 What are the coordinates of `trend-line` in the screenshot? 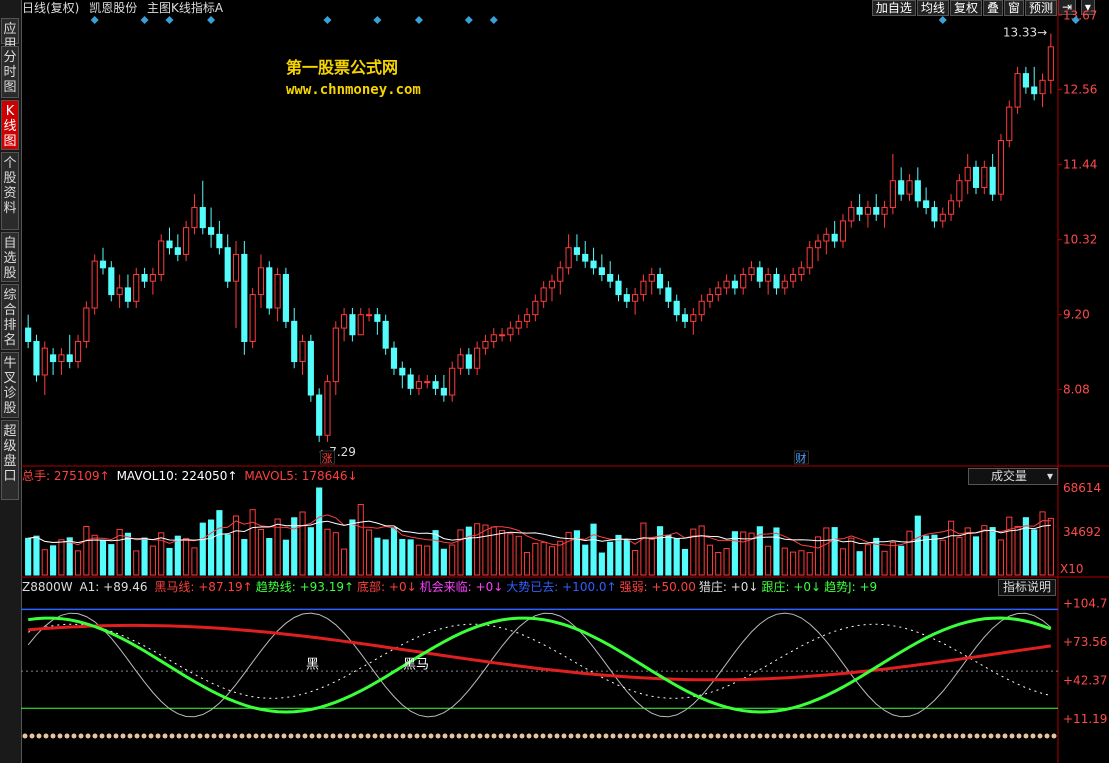 It's located at (540, 665).